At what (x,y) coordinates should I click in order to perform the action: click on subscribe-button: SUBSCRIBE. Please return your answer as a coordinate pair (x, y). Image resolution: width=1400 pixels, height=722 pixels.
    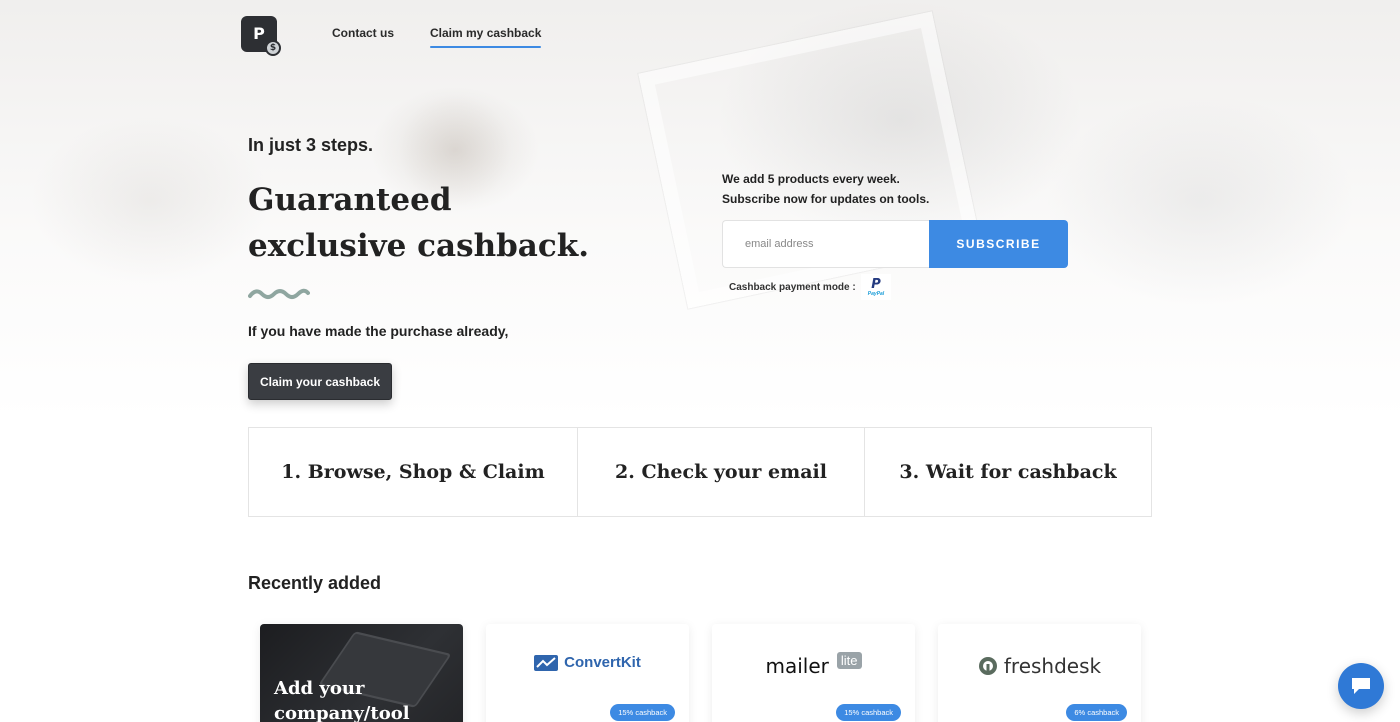
    Looking at the image, I should click on (998, 244).